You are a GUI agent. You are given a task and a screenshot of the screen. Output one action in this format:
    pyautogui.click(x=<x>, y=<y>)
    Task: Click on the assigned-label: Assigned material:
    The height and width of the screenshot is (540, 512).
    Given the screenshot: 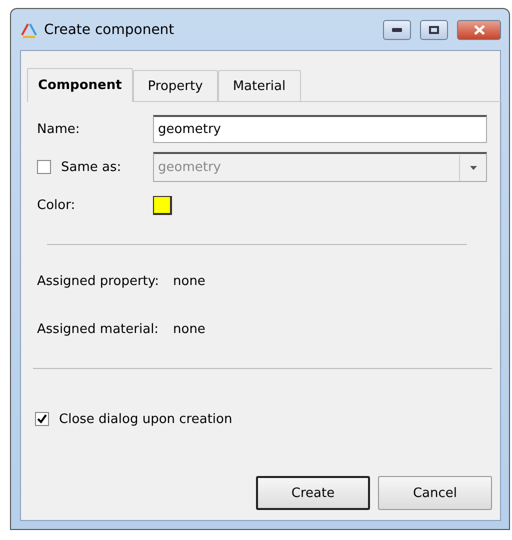 What is the action you would take?
    pyautogui.click(x=98, y=329)
    